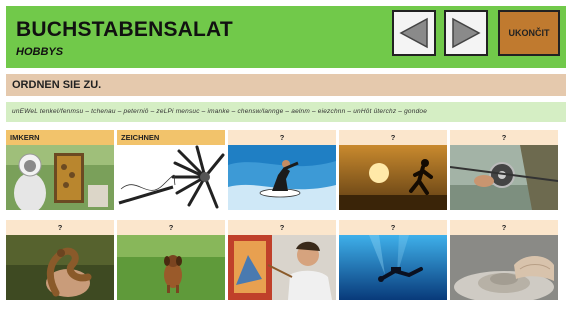 This screenshot has width=566, height=316. Describe the element at coordinates (504, 267) in the screenshot. I see `pottery-photo` at that location.